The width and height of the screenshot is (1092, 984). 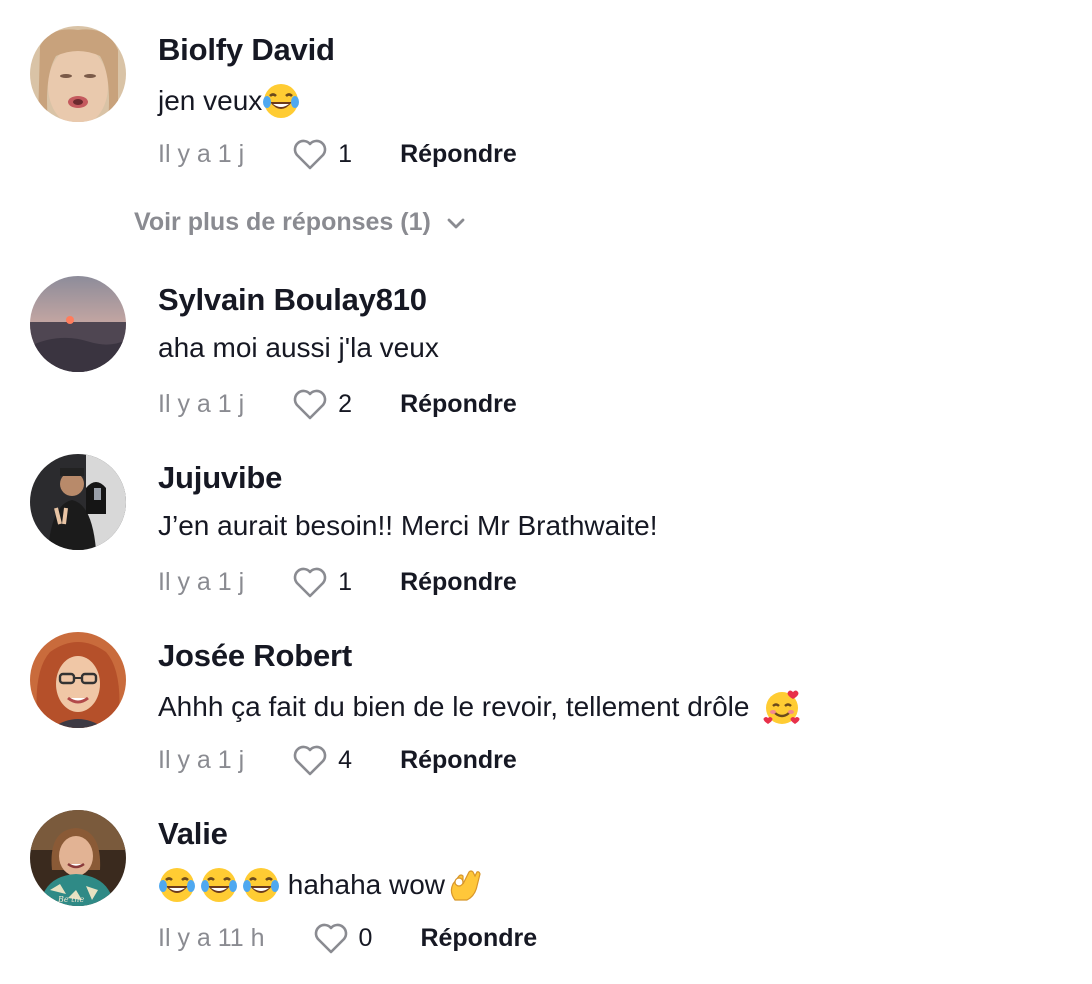 What do you see at coordinates (282, 222) in the screenshot?
I see `view-more-replies-label: Voir plus de réponses (1)` at bounding box center [282, 222].